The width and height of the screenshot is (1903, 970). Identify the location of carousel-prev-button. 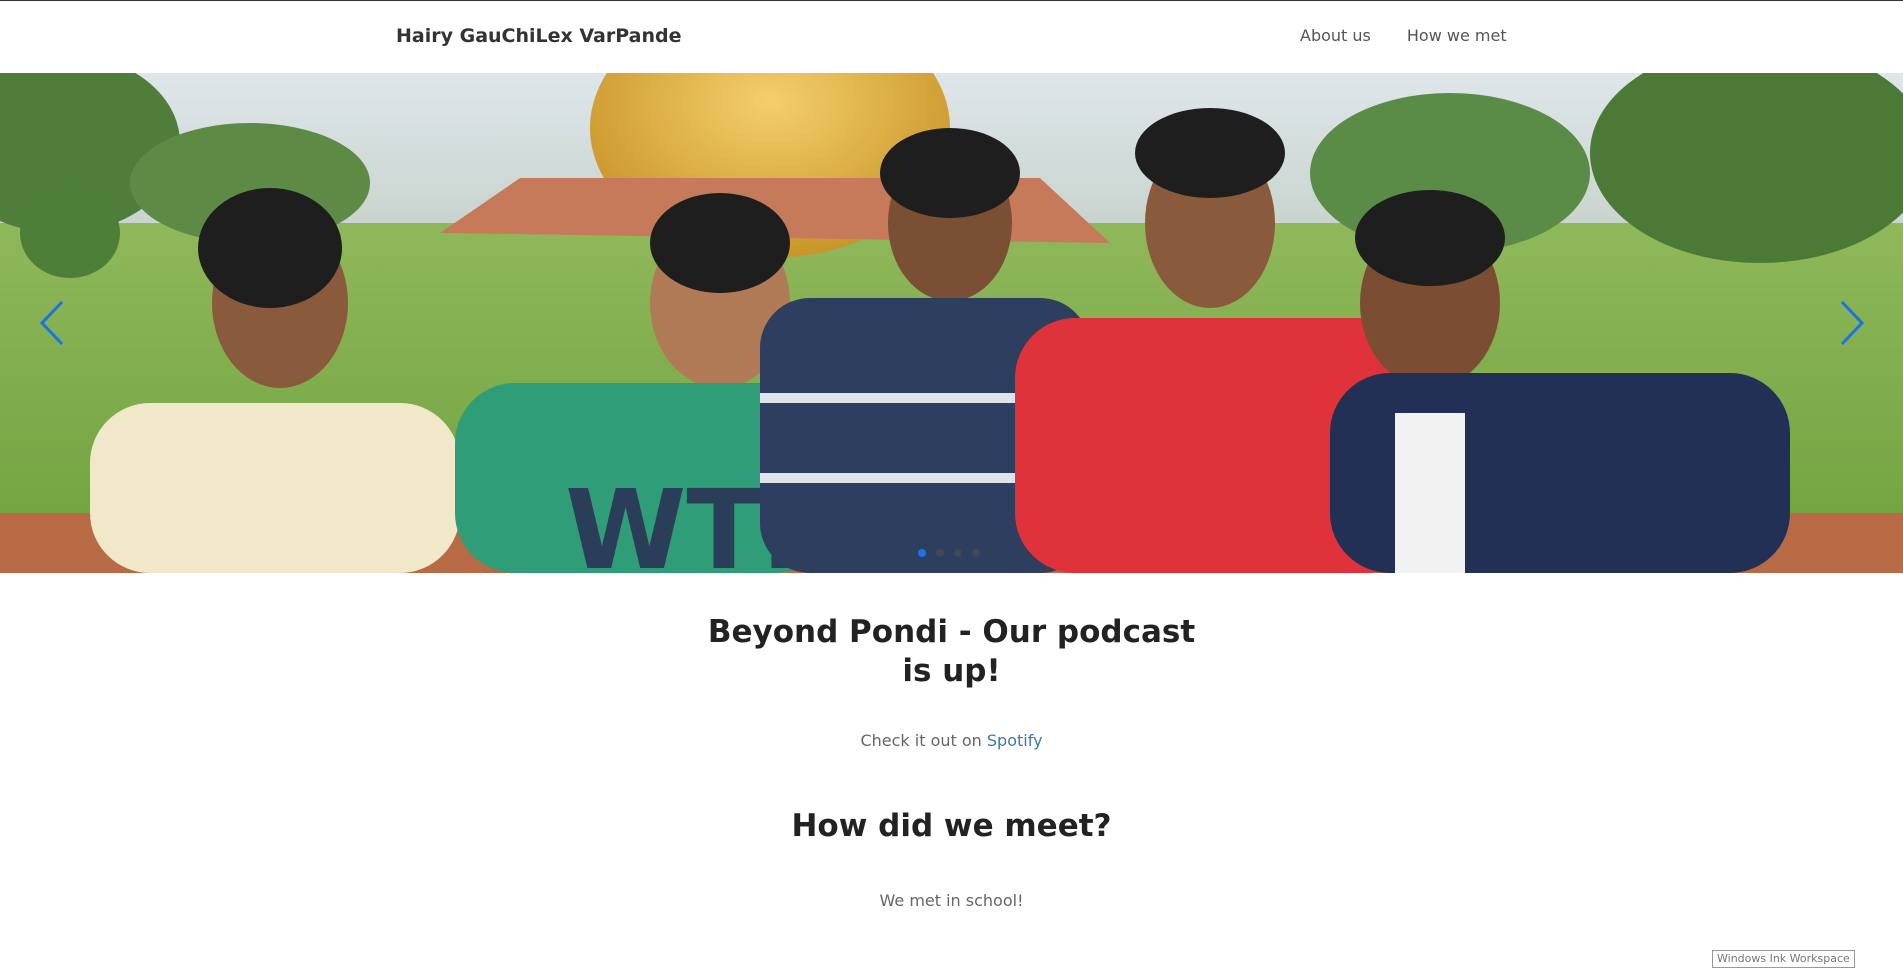
(54, 323).